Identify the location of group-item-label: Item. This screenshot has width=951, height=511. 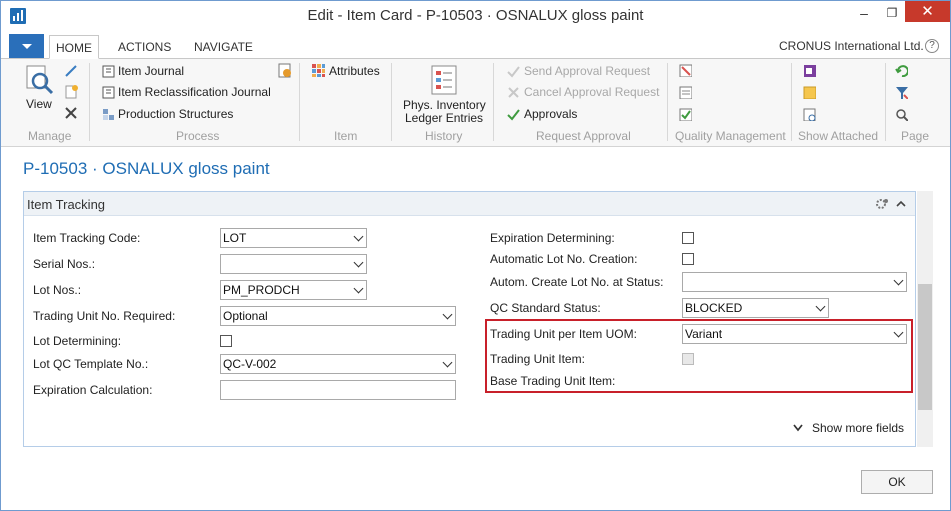
(346, 136).